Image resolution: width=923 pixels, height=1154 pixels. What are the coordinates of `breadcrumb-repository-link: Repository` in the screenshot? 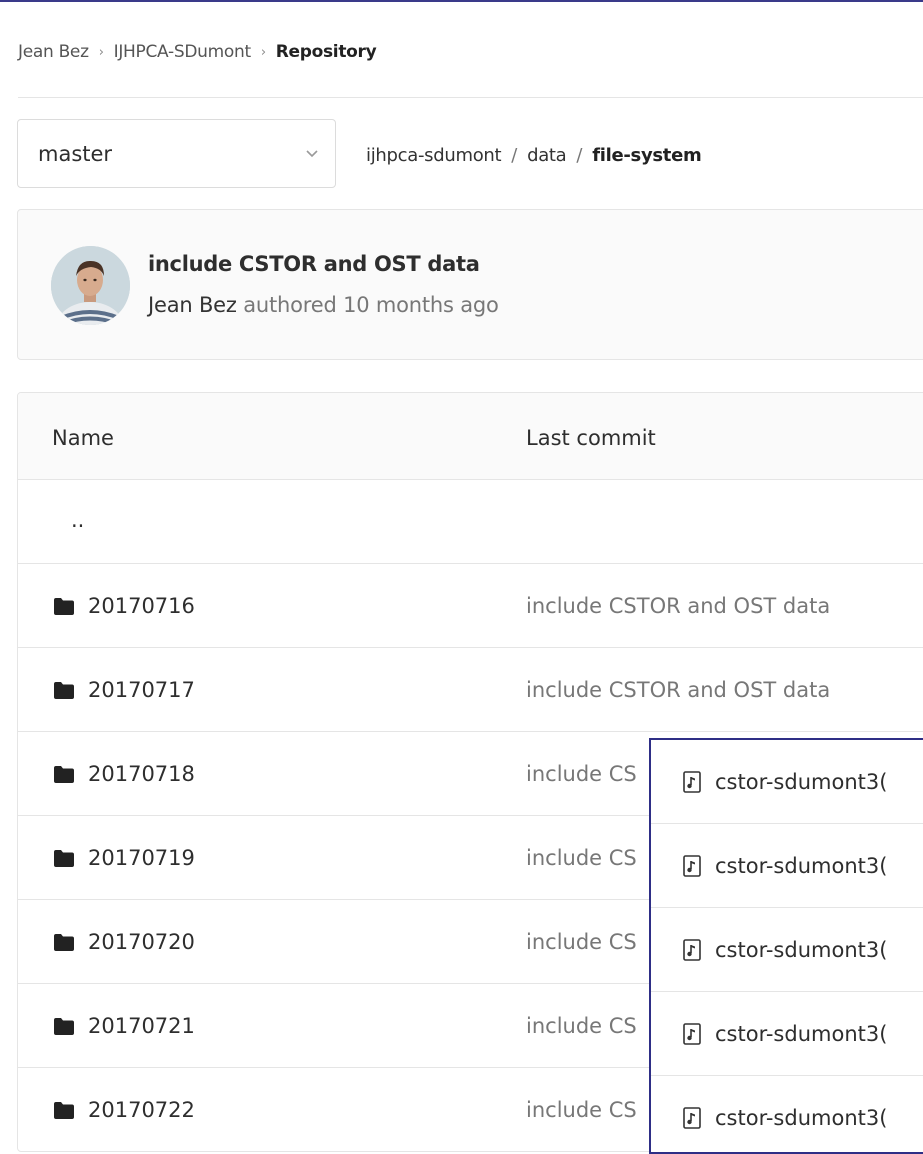 It's located at (326, 52).